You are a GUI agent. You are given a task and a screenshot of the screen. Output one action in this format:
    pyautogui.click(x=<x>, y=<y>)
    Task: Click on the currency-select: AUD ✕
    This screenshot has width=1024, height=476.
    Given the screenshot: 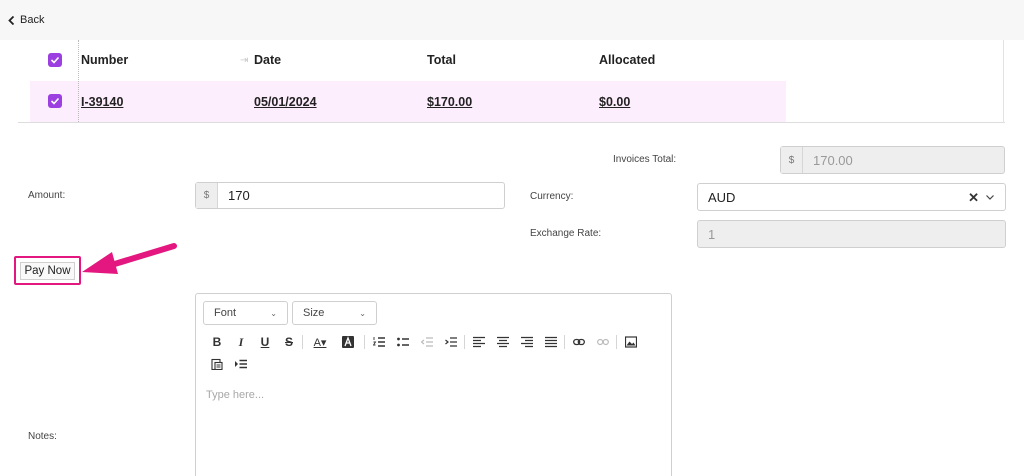 What is the action you would take?
    pyautogui.click(x=851, y=197)
    